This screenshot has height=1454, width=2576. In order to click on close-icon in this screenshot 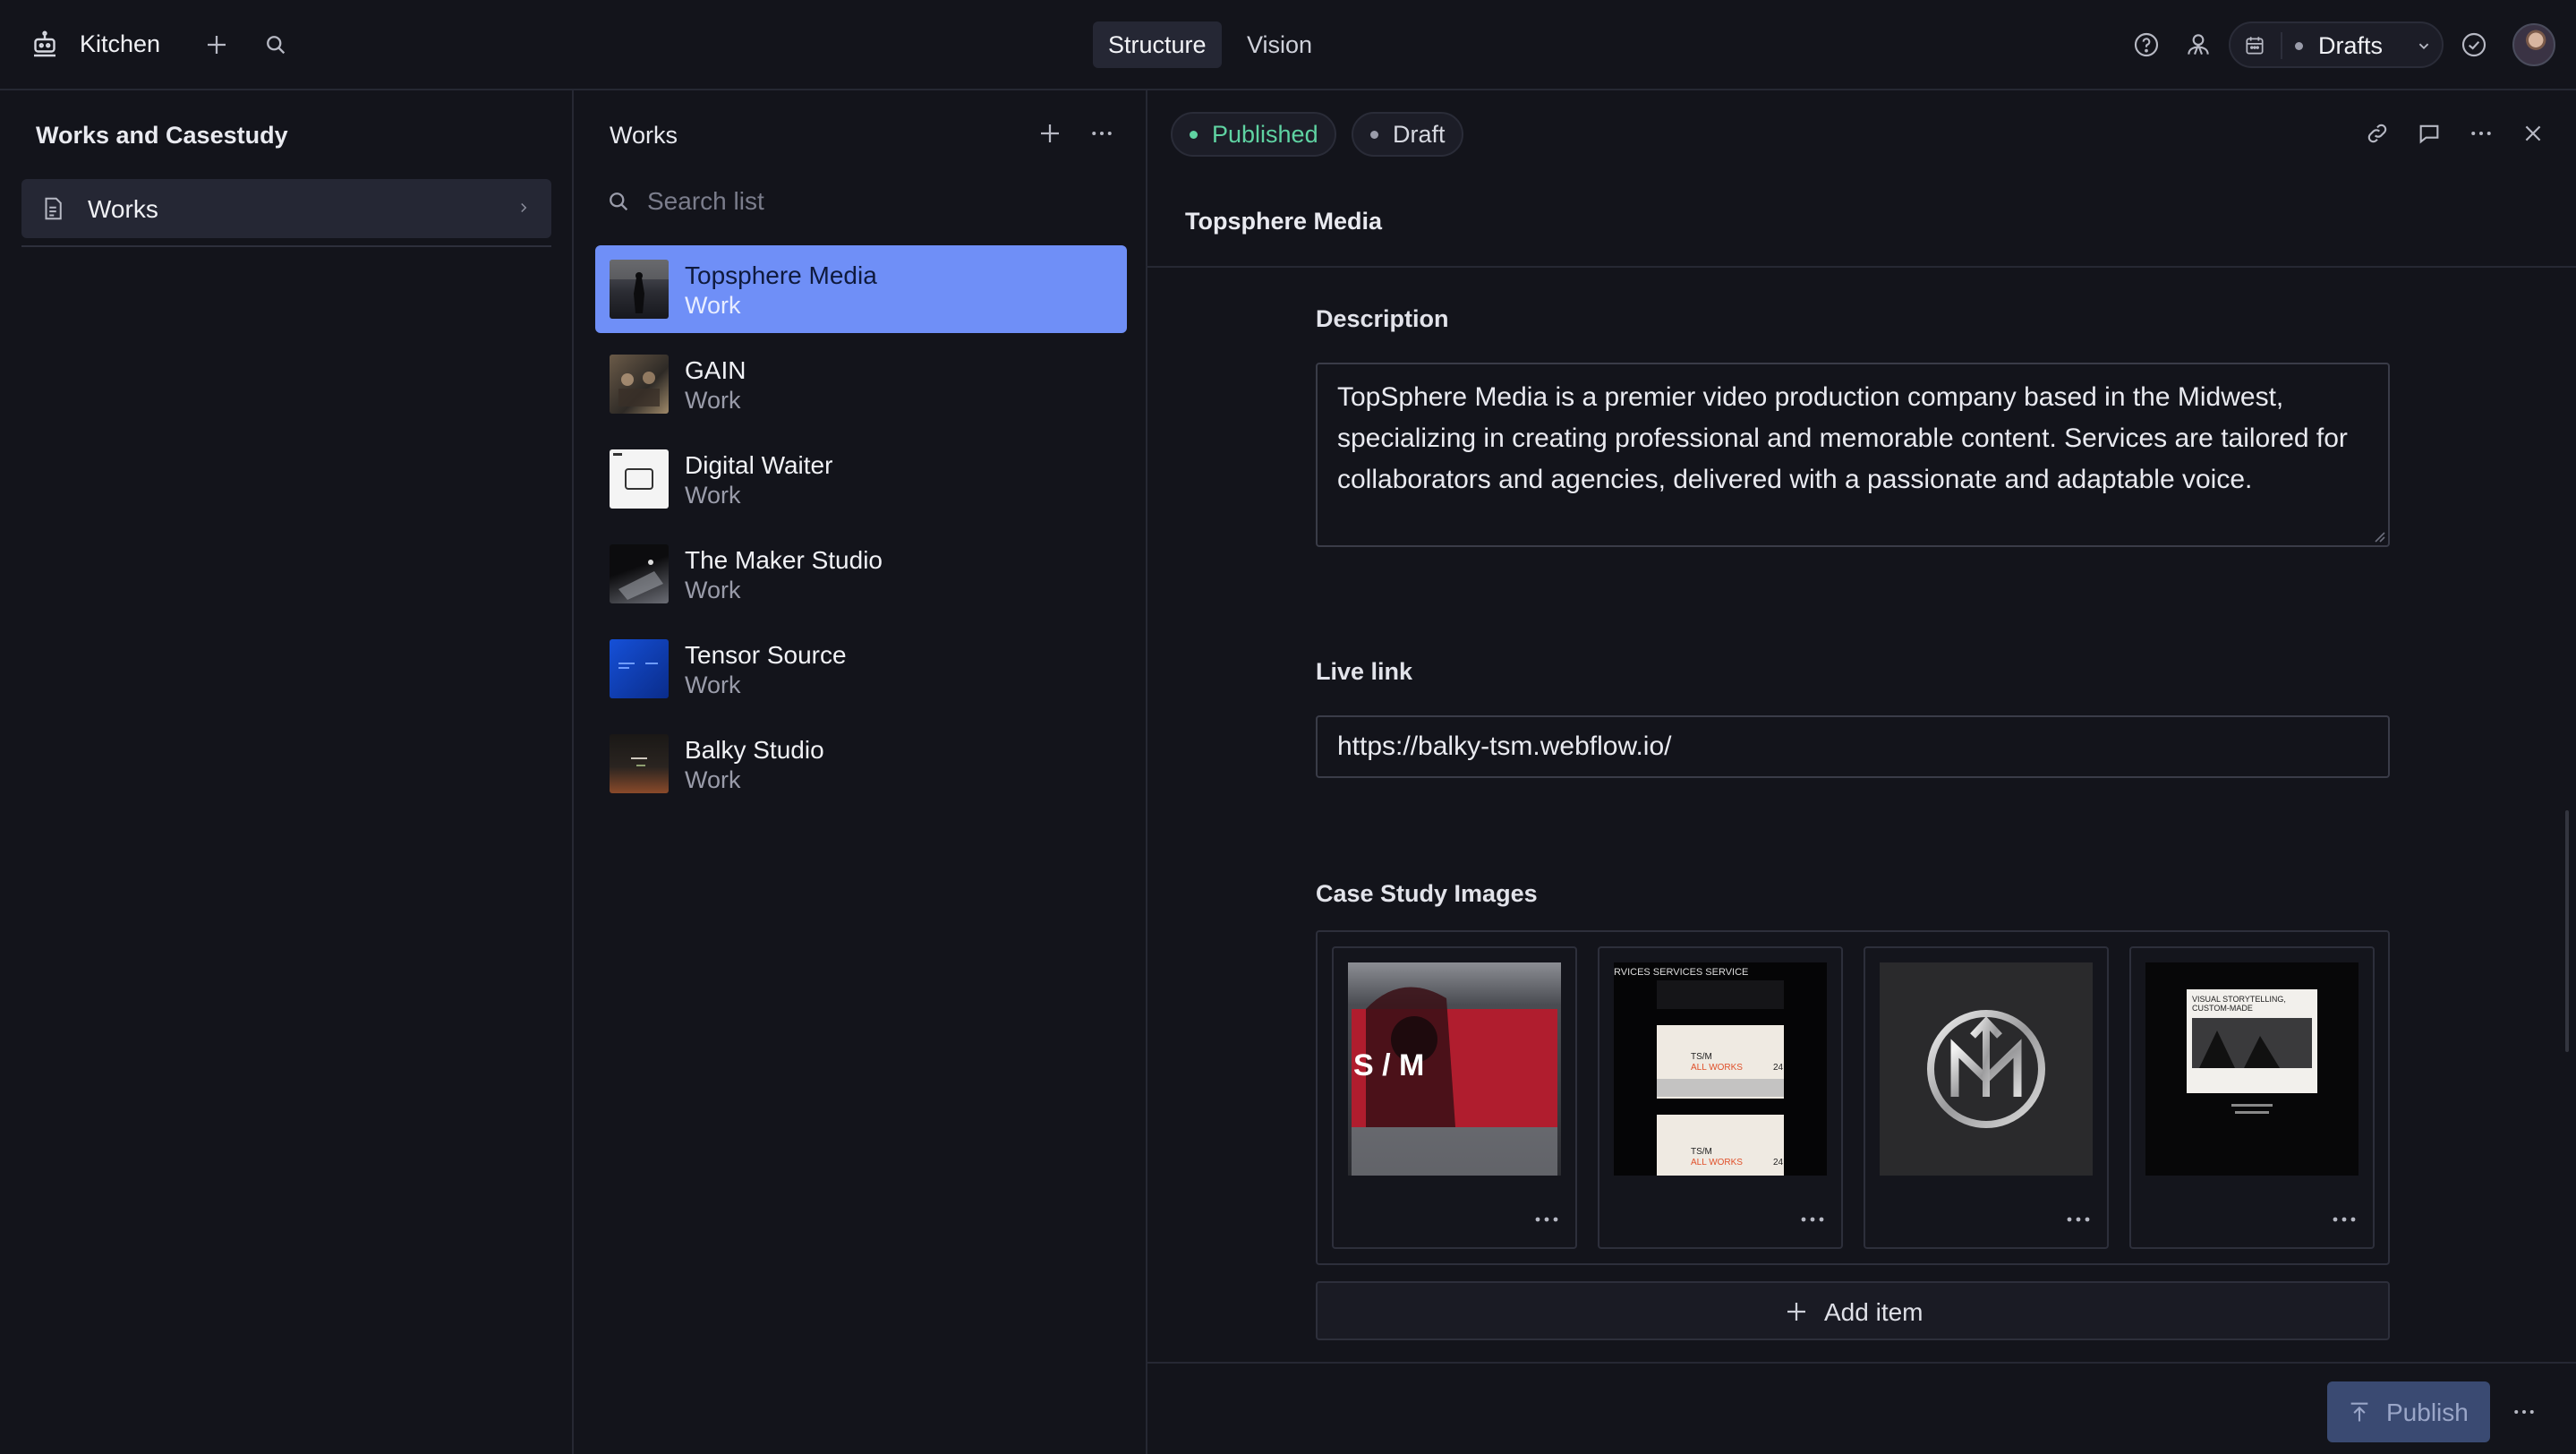, I will do `click(2533, 133)`.